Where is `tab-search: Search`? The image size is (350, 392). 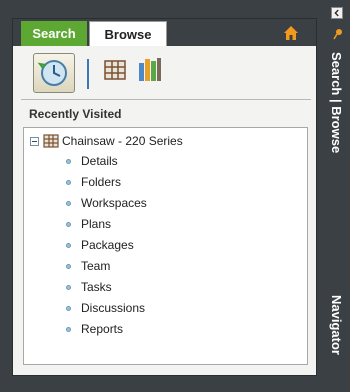
tab-search: Search is located at coordinates (54, 33).